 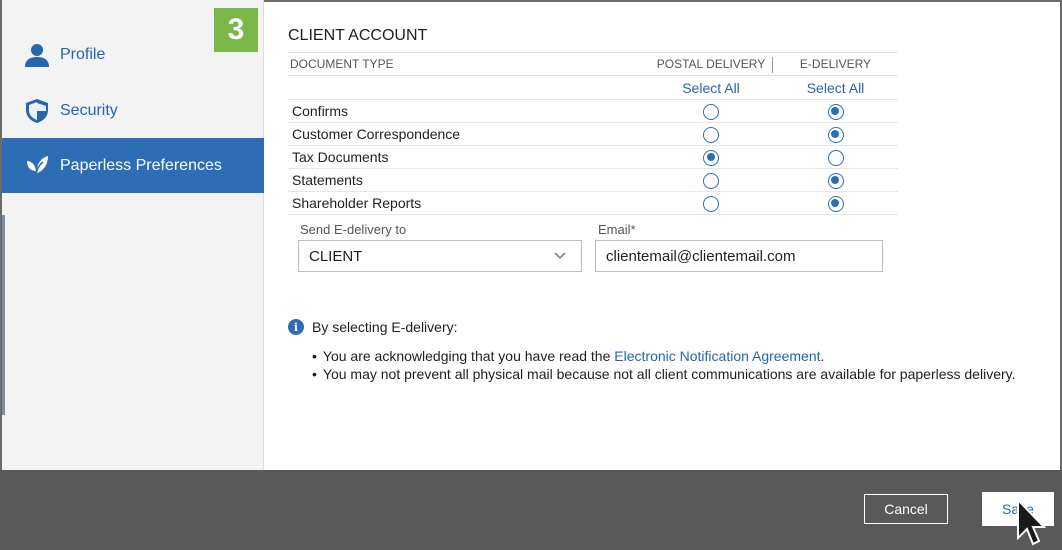 I want to click on person-icon, so click(x=37, y=55).